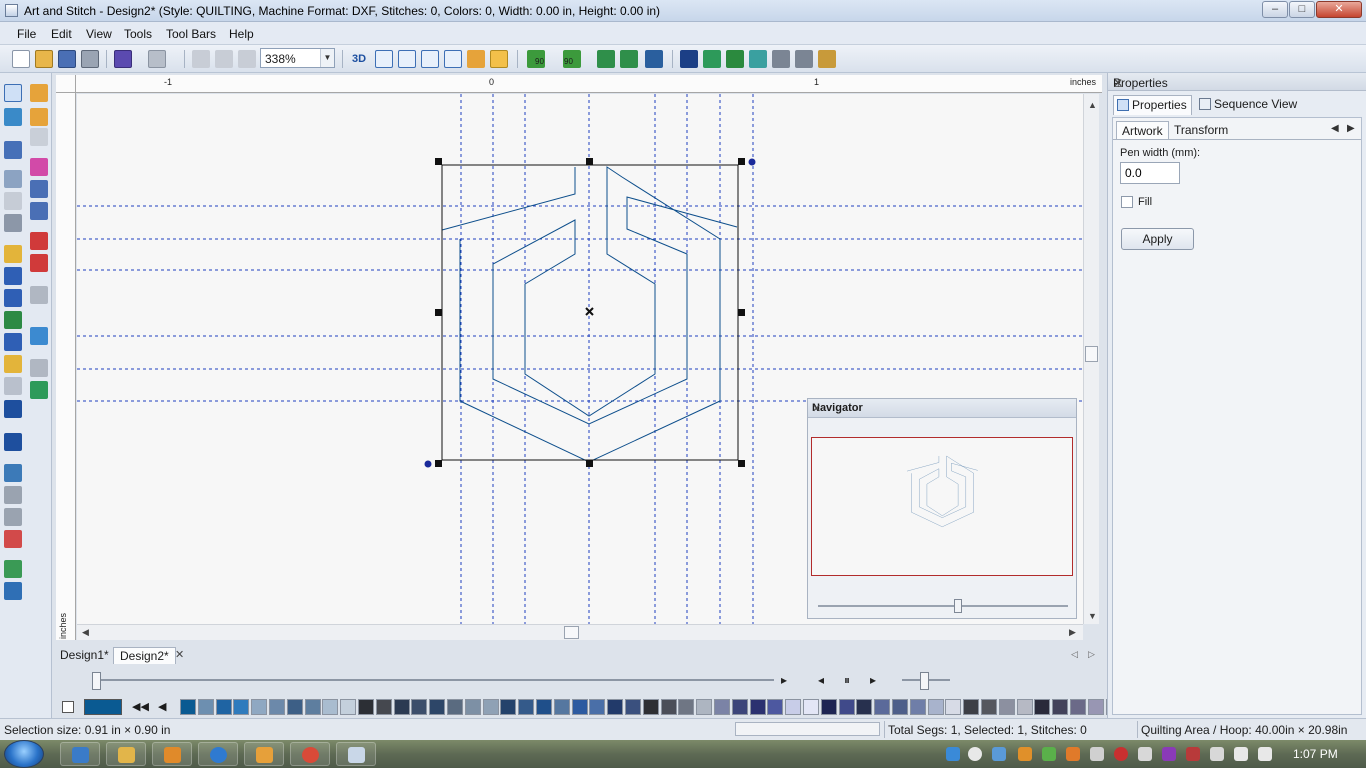 The image size is (1366, 768). I want to click on signal-icon, so click(1241, 754).